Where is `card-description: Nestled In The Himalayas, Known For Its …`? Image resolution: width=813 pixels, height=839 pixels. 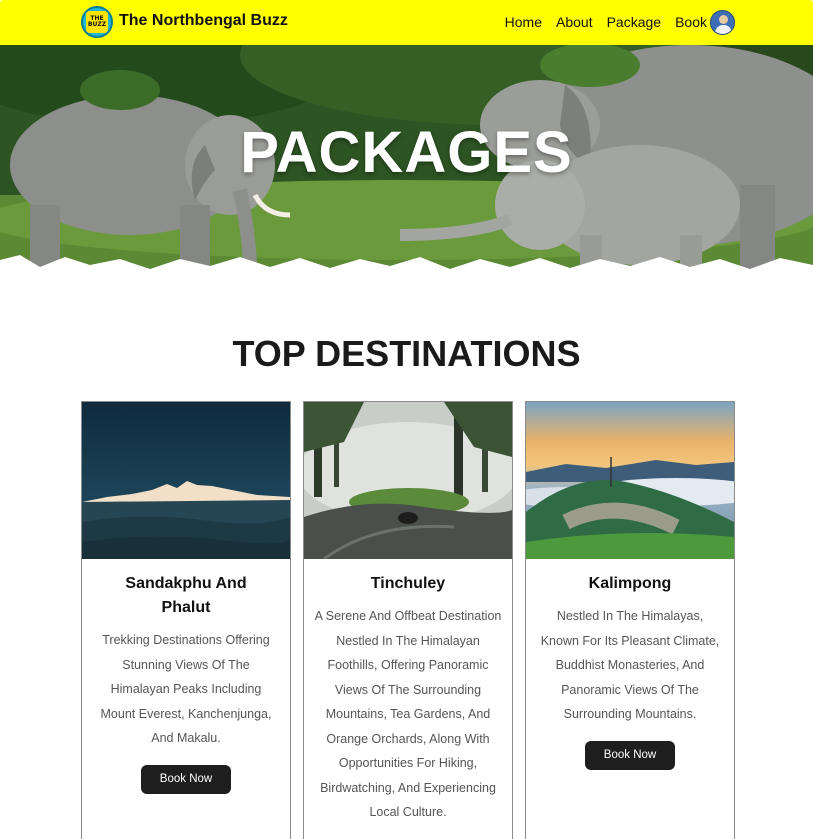
card-description: Nestled In The Himalayas, Known For Its … is located at coordinates (630, 665).